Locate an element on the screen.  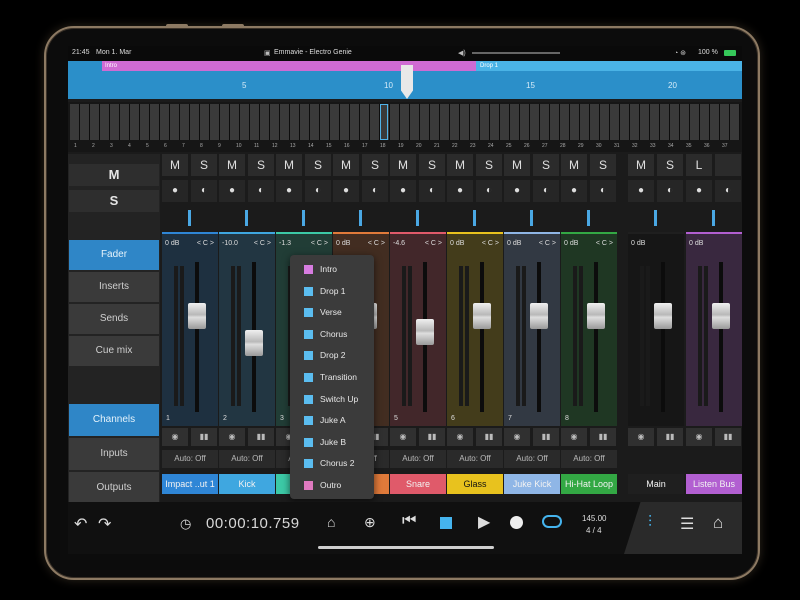
section-intro: Intro is located at coordinates (289, 66).